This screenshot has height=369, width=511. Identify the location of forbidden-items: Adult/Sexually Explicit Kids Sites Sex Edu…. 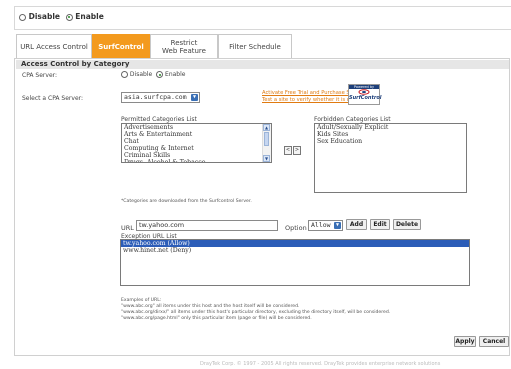
(390, 134).